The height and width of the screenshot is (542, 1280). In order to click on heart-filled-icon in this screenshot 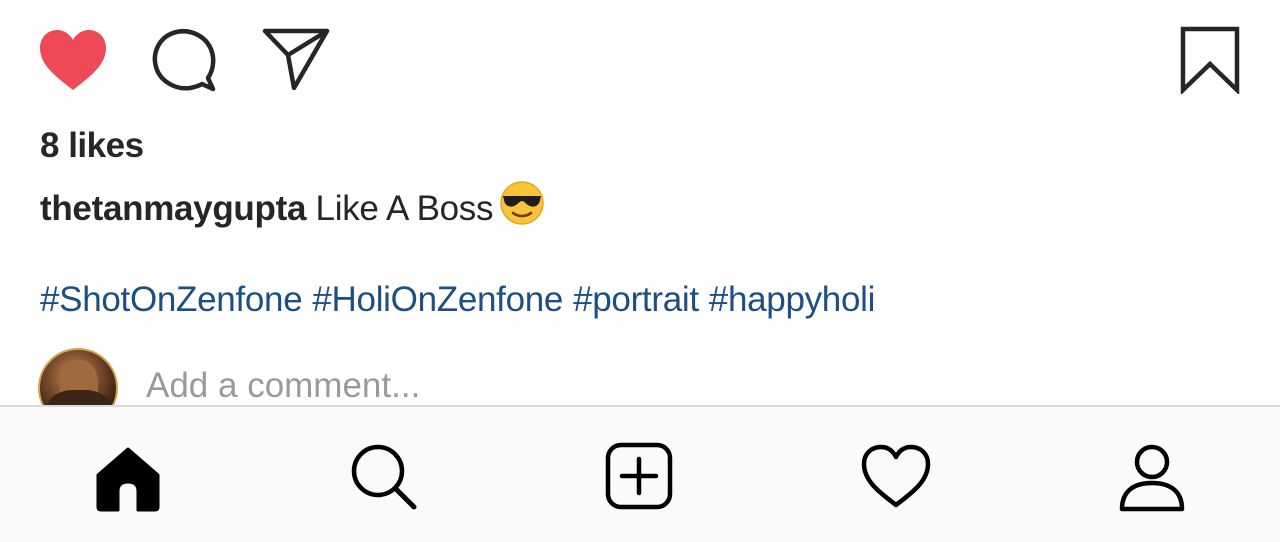, I will do `click(73, 60)`.